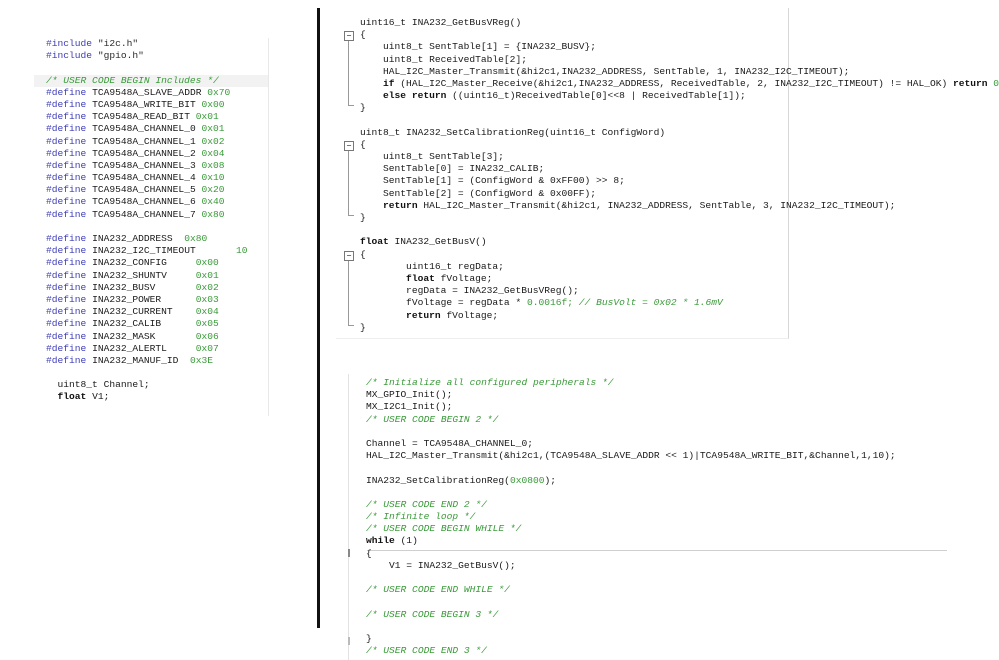 This screenshot has height=660, width=999. What do you see at coordinates (151, 349) in the screenshot?
I see `code-line: #define INA232_ALERTL 0x07` at bounding box center [151, 349].